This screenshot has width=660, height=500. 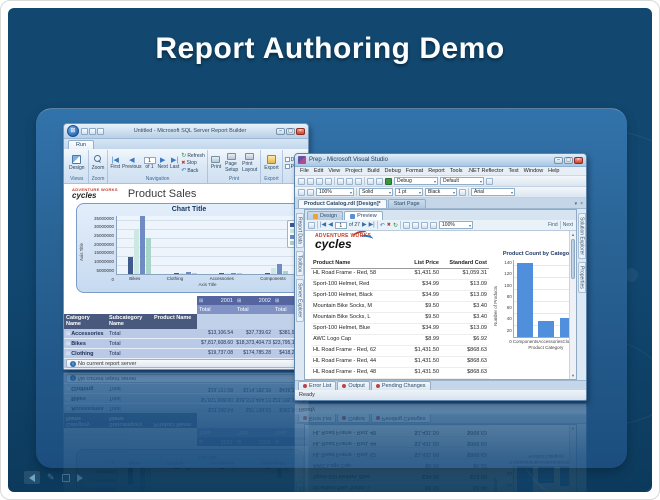 What do you see at coordinates (84, 131) in the screenshot?
I see `qat-save-icon` at bounding box center [84, 131].